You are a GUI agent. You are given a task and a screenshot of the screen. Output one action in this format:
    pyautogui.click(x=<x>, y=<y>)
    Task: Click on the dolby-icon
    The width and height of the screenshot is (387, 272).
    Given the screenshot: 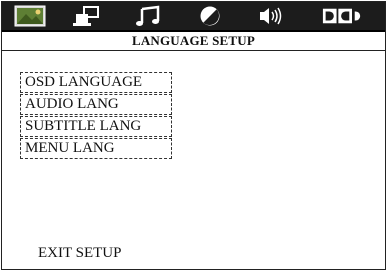 What is the action you would take?
    pyautogui.click(x=341, y=16)
    